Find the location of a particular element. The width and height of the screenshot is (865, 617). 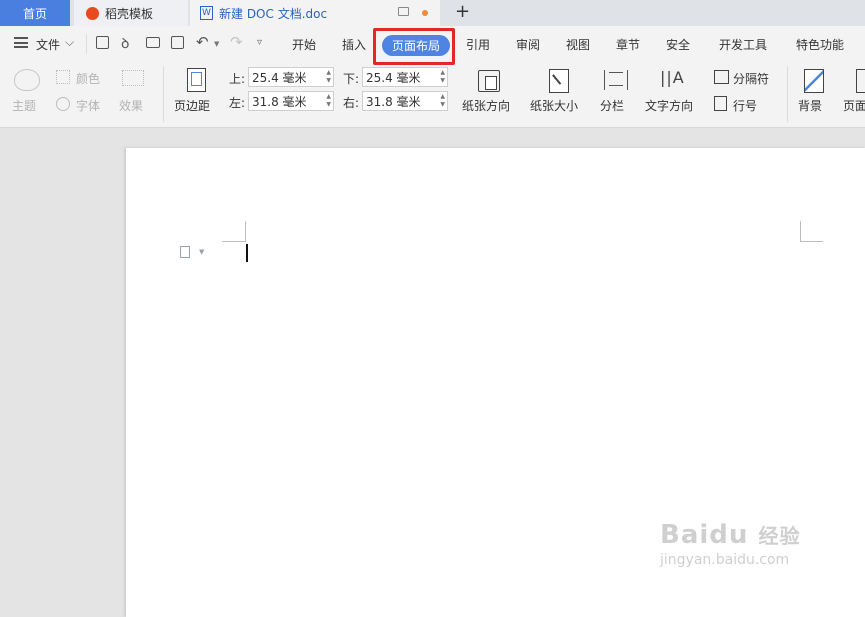

save-icon is located at coordinates (102, 42).